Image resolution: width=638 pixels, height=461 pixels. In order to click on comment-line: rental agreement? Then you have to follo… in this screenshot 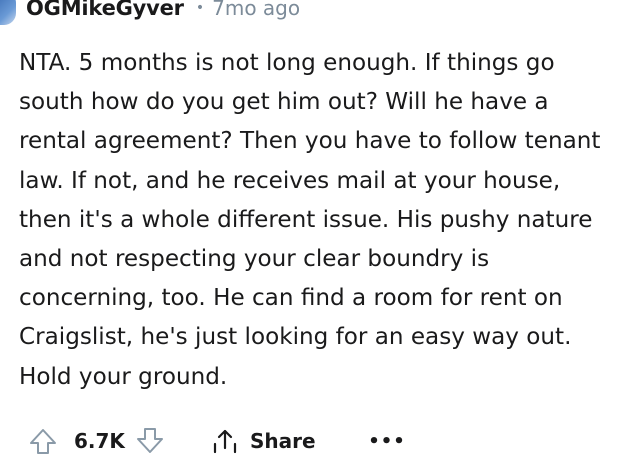, I will do `click(310, 141)`.